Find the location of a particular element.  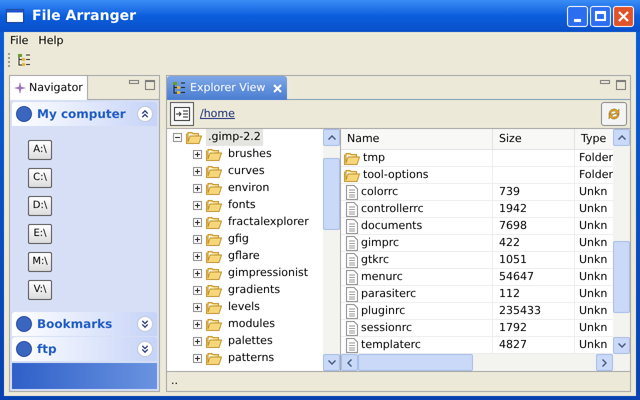

tree-item: fractalexplorer is located at coordinates (268, 222).